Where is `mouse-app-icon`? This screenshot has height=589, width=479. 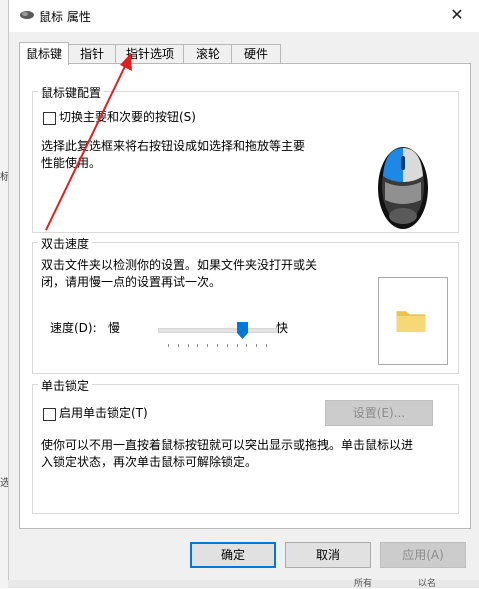
mouse-app-icon is located at coordinates (27, 15).